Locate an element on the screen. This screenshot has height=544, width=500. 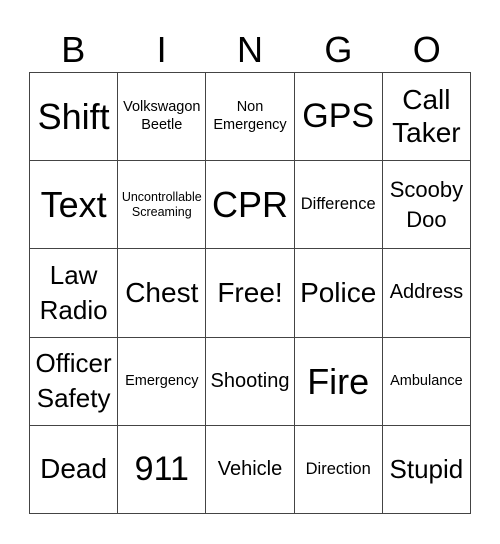
bingo-cell: Stupid is located at coordinates (426, 469).